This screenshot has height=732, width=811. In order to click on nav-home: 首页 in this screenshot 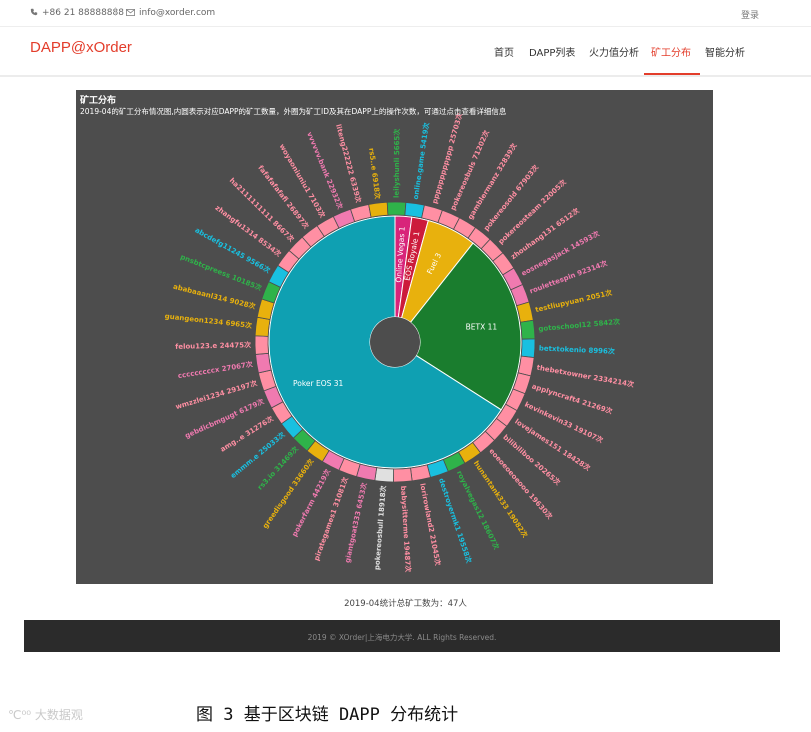, I will do `click(504, 51)`.